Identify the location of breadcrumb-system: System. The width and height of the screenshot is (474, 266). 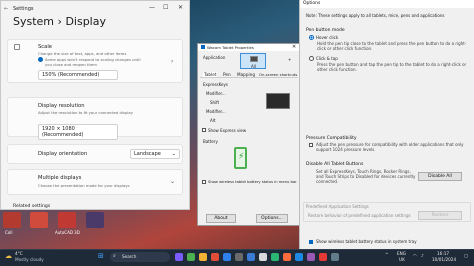
(33, 21).